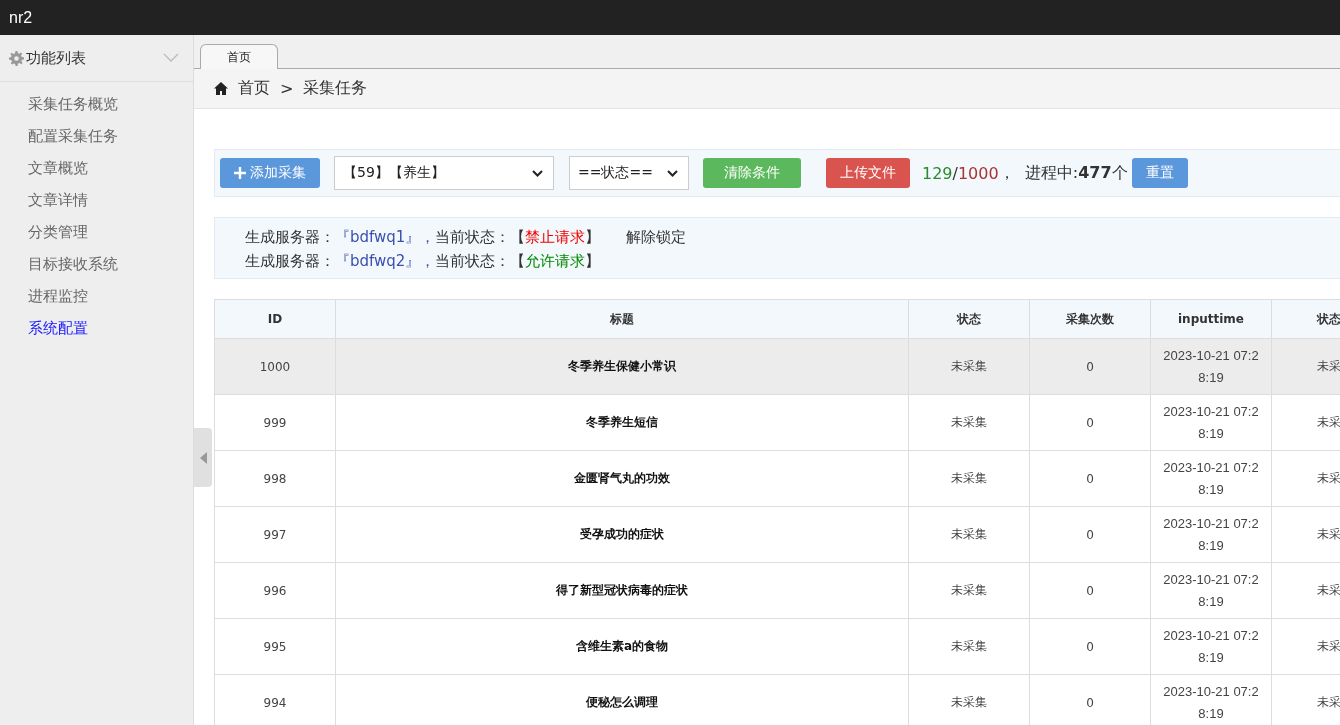 The image size is (1340, 725). What do you see at coordinates (96, 232) in the screenshot?
I see `sidebar-item: 分类管理` at bounding box center [96, 232].